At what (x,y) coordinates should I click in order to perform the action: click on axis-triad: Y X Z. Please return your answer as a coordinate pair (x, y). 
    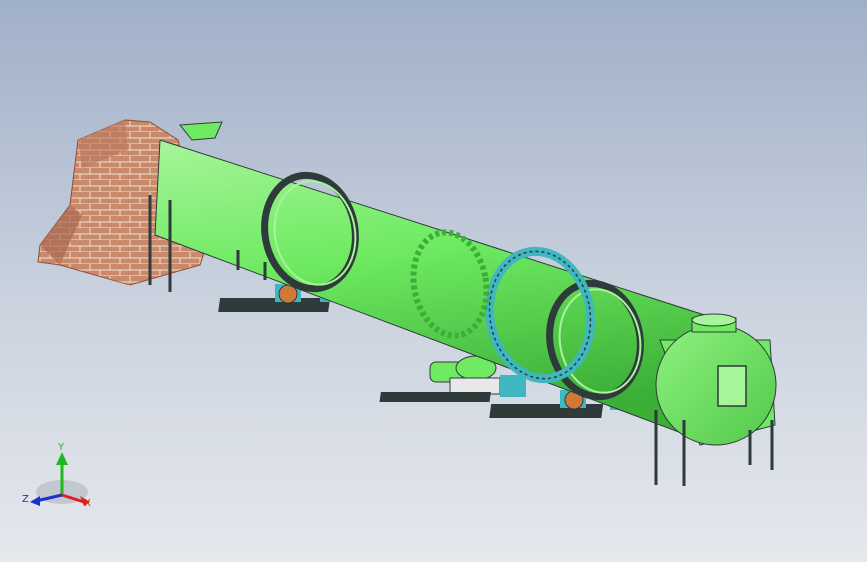
    Looking at the image, I should click on (56, 475).